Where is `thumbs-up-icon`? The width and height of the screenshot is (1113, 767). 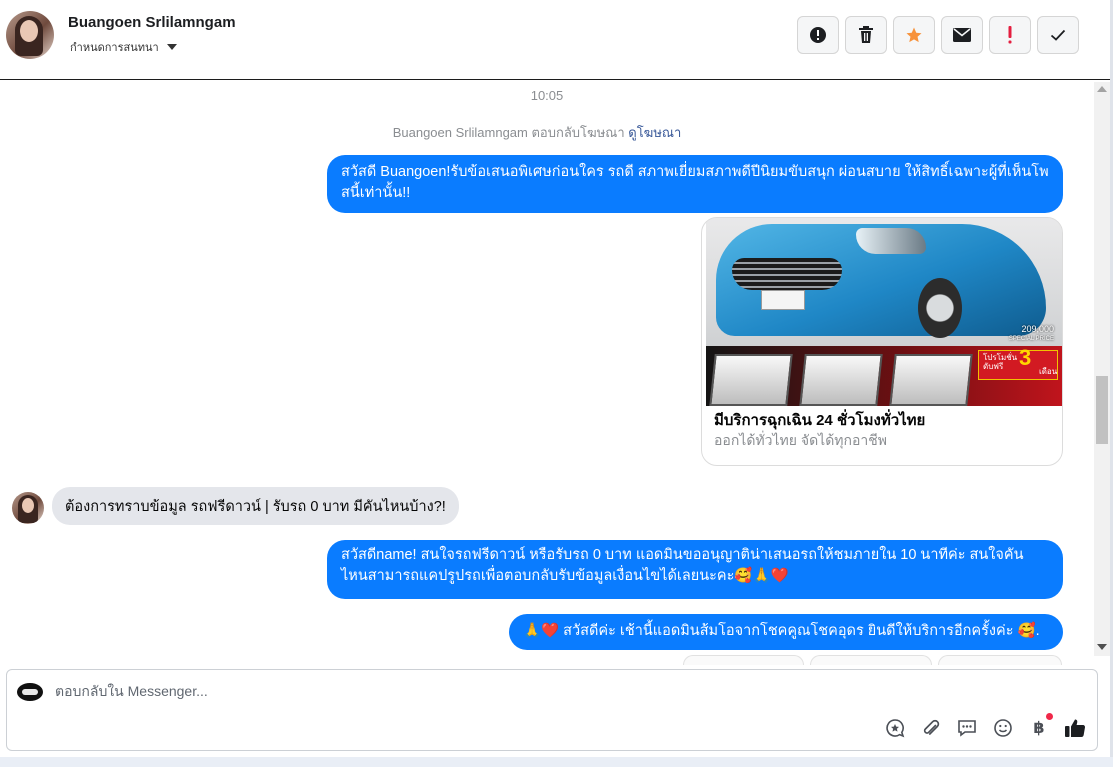 thumbs-up-icon is located at coordinates (1075, 728).